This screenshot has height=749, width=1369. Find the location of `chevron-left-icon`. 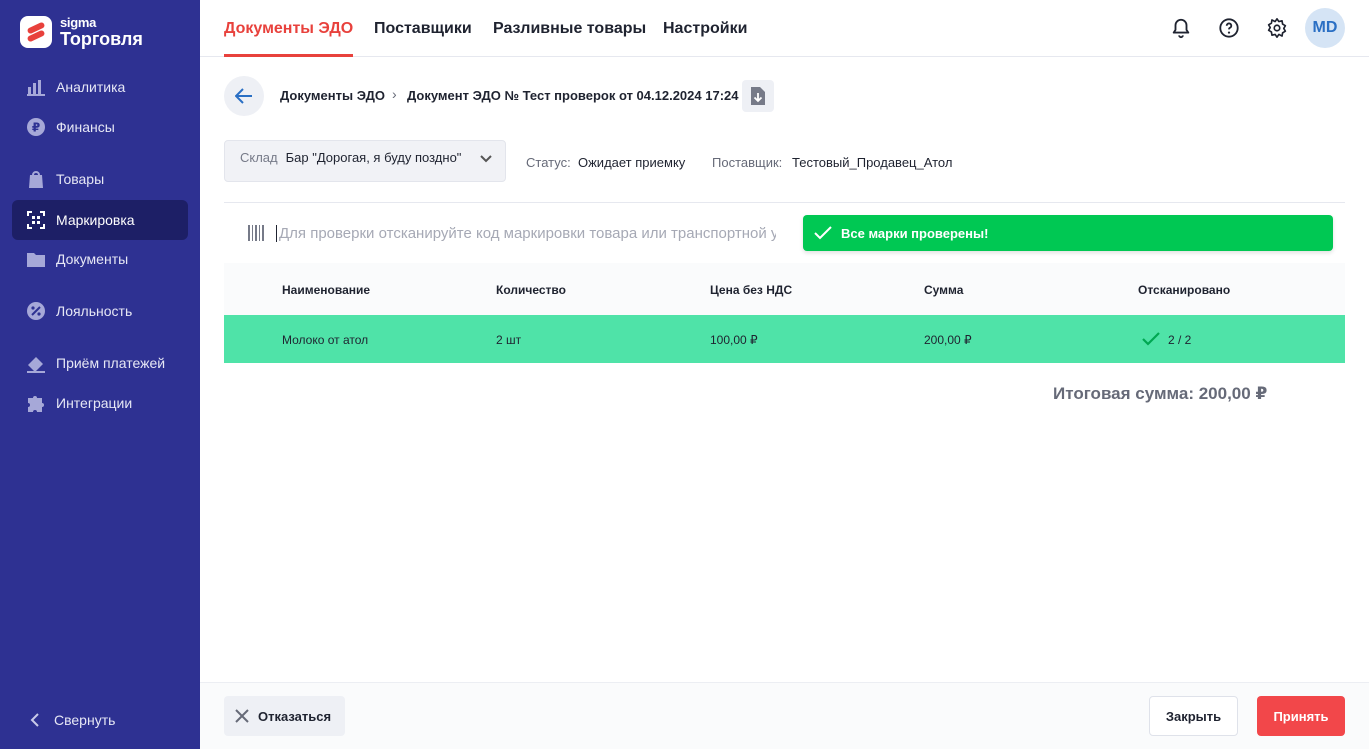

chevron-left-icon is located at coordinates (34, 720).